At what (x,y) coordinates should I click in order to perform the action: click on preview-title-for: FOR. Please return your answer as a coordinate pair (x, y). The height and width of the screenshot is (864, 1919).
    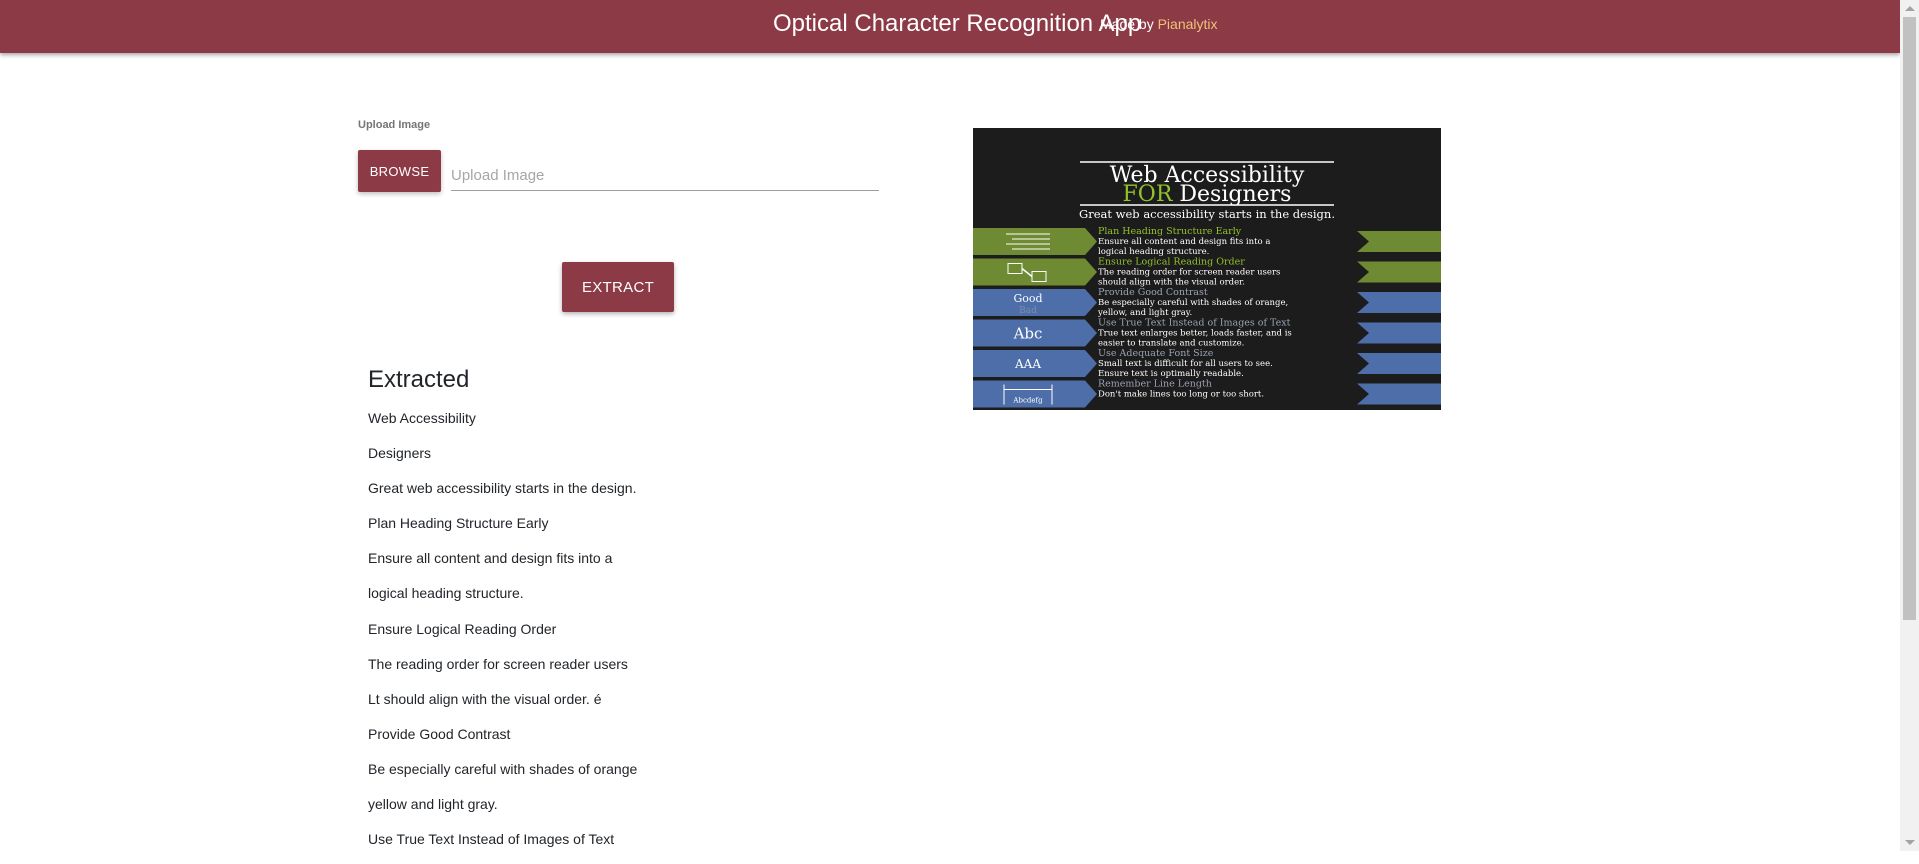
    Looking at the image, I should click on (1148, 194).